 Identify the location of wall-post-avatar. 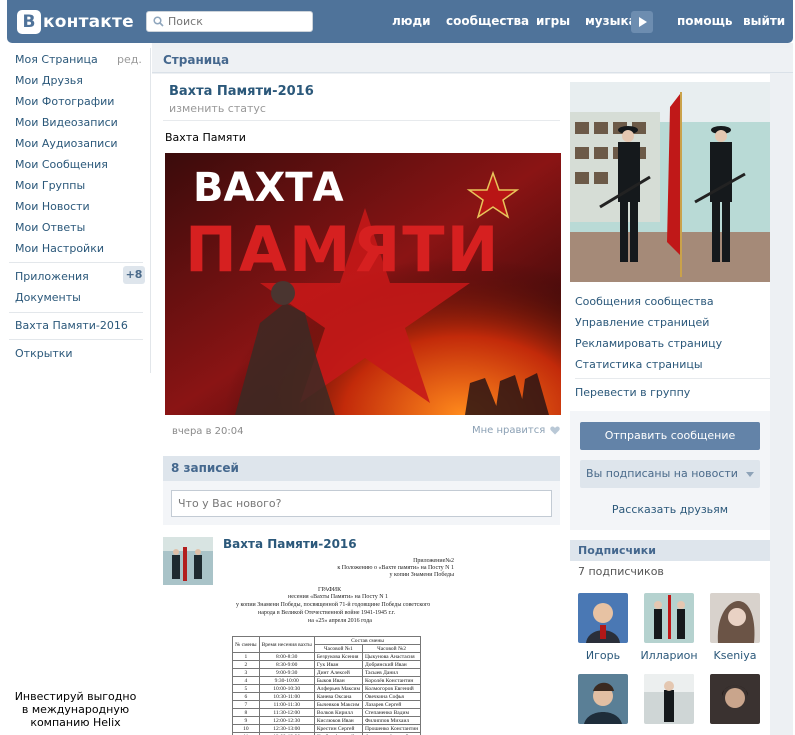
(188, 561).